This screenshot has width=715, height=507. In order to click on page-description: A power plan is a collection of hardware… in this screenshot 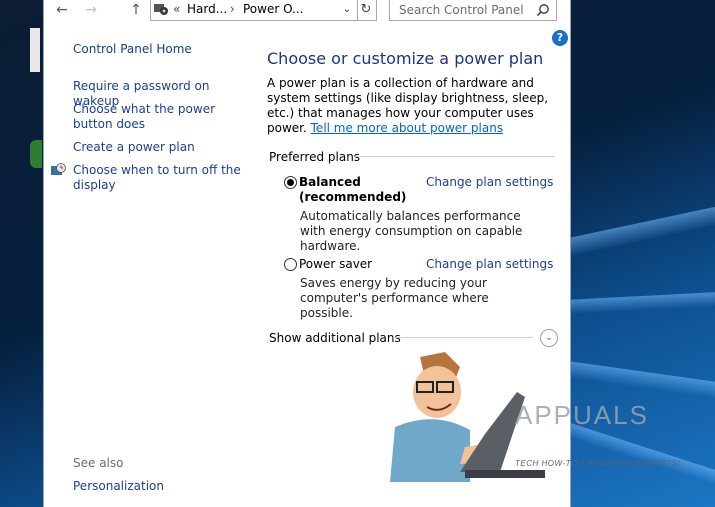, I will do `click(412, 106)`.